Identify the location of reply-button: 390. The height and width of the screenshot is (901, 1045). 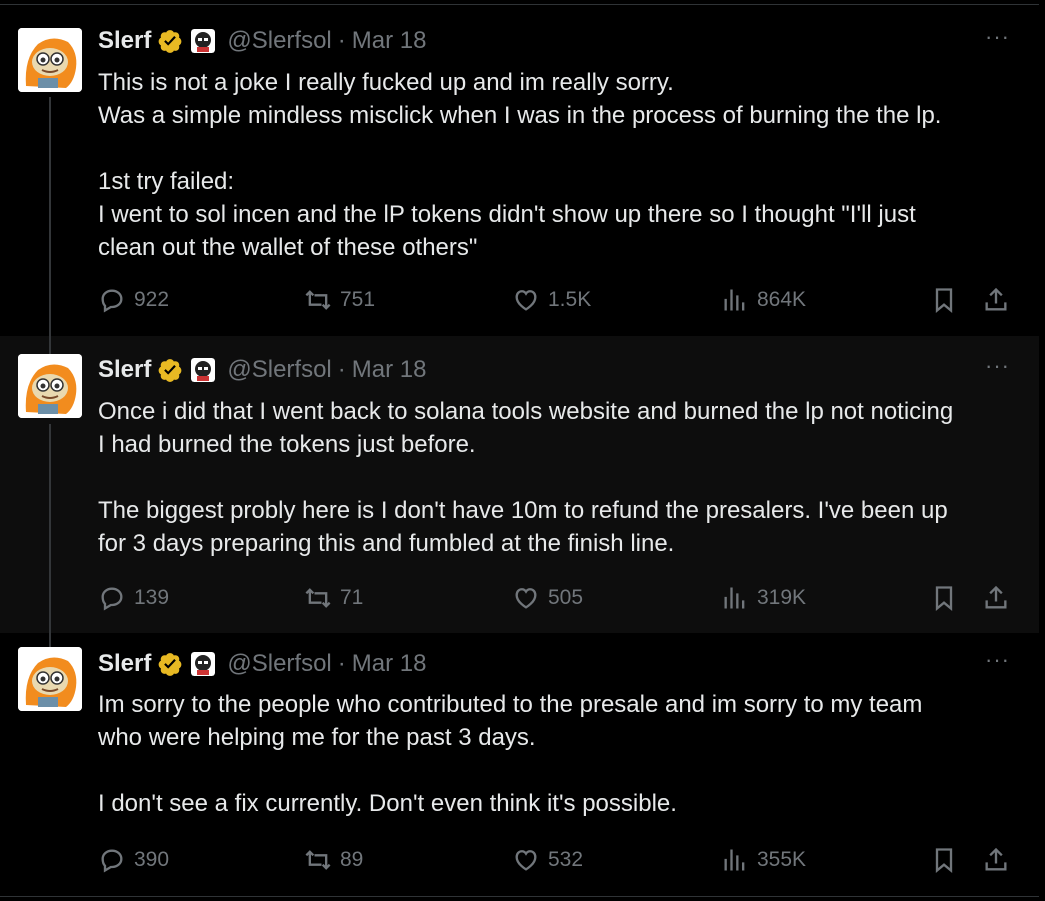
(133, 860).